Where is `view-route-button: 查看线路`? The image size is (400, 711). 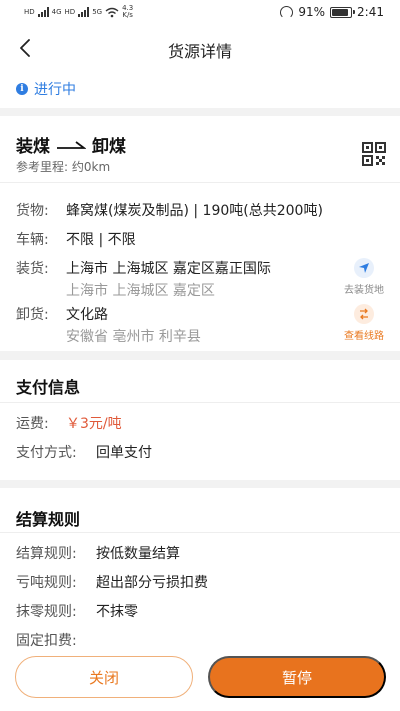
view-route-button: 查看线路 is located at coordinates (364, 323).